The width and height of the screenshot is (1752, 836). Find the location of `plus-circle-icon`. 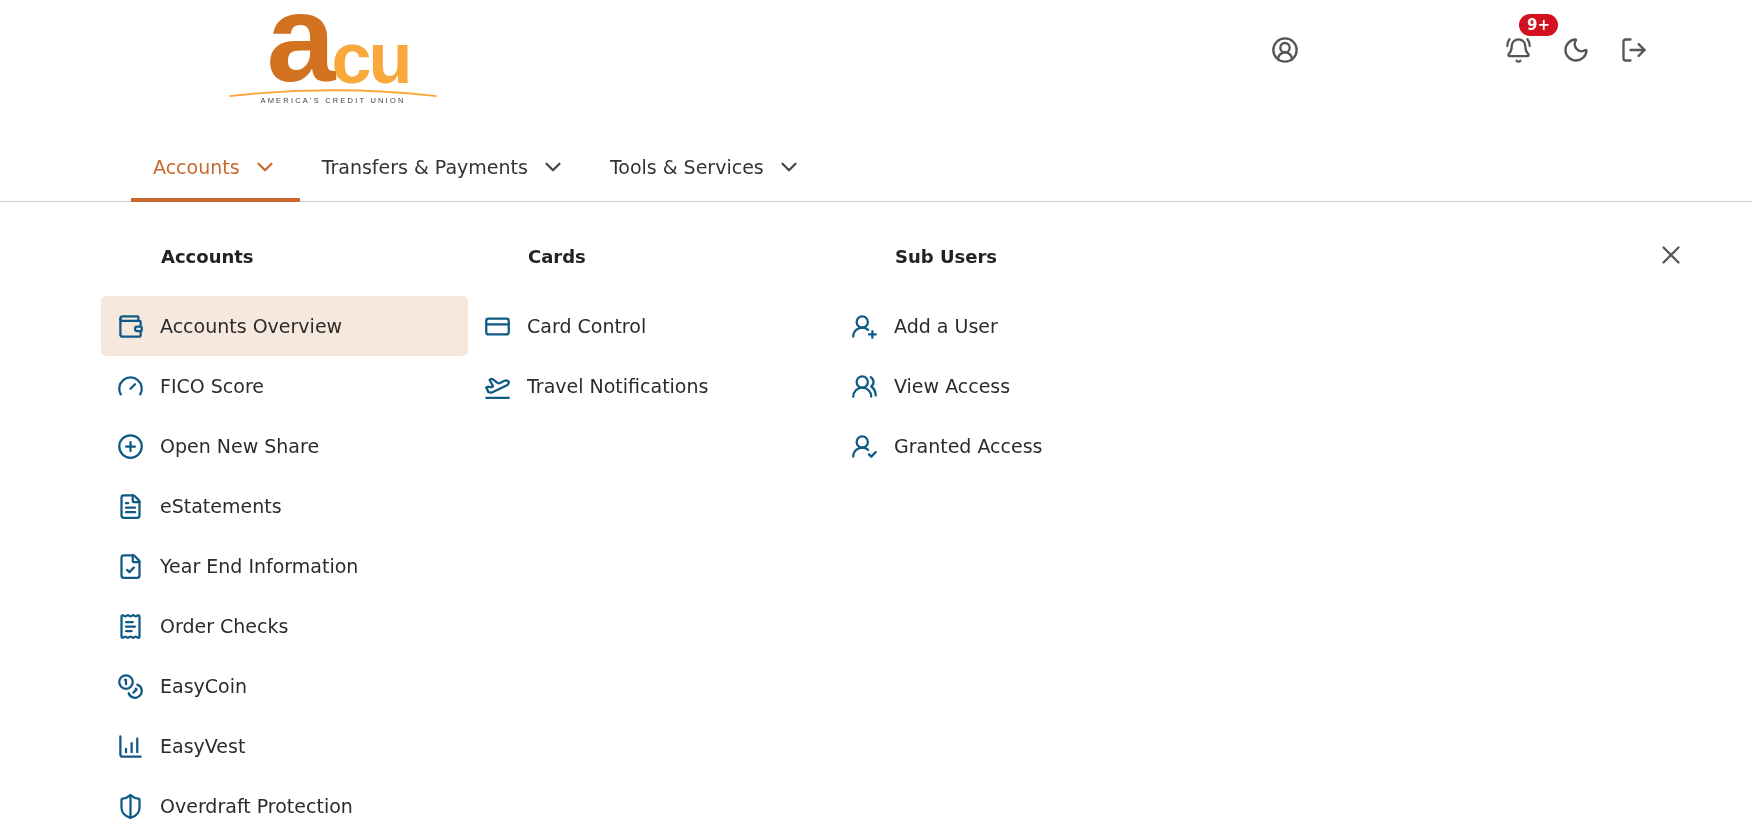

plus-circle-icon is located at coordinates (130, 446).